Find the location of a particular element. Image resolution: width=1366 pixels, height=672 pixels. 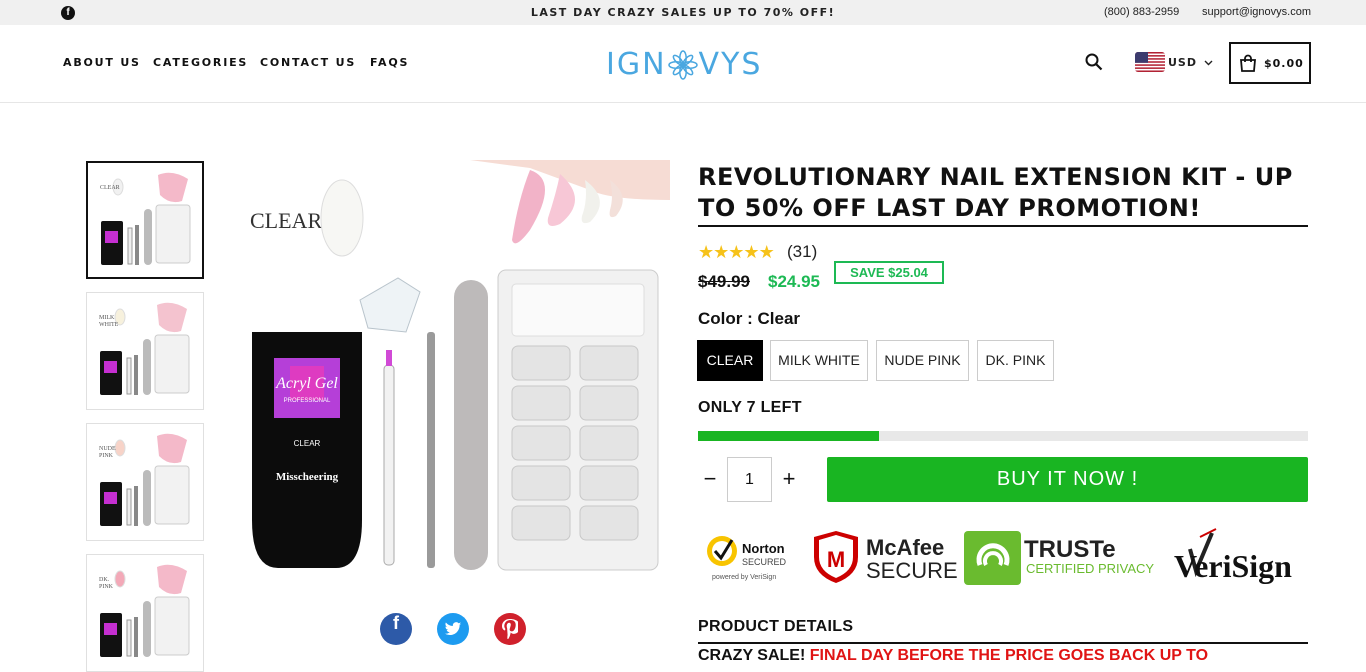

buy-it-now-button: BUY IT NOW ! is located at coordinates (1067, 479).